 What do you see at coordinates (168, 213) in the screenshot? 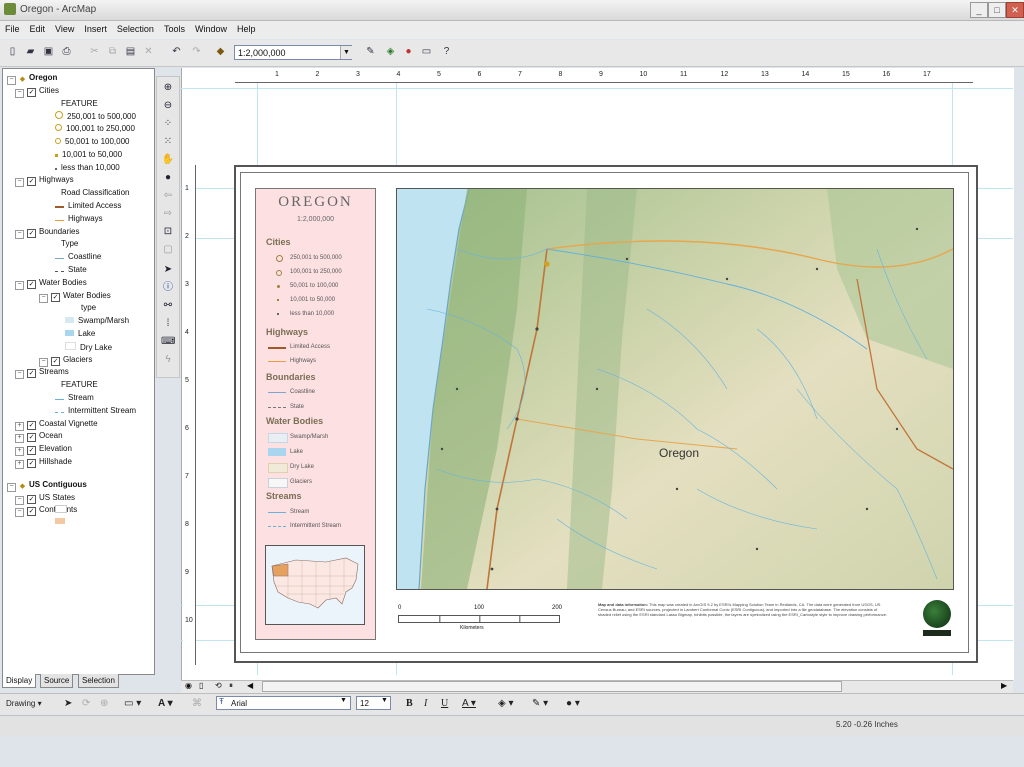
I see `forward-arrow-icon: ⇨` at bounding box center [168, 213].